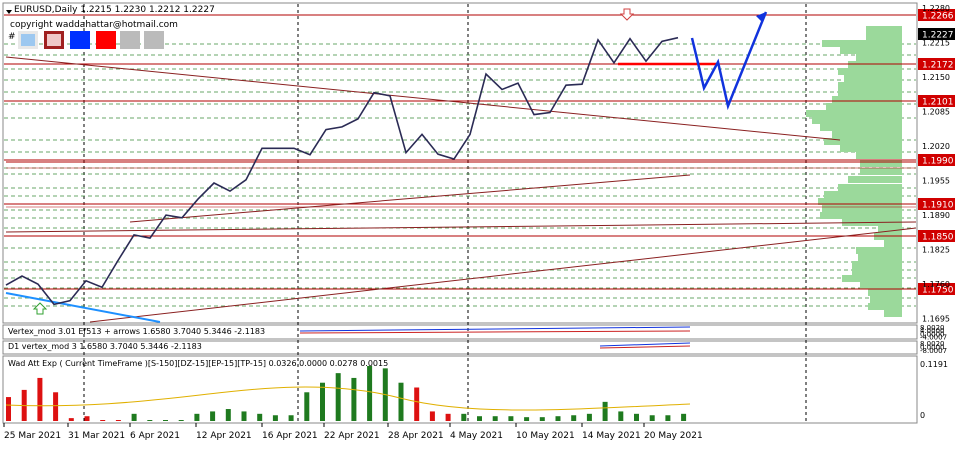 Image resolution: width=960 pixels, height=452 pixels. I want to click on color-swatch-red, so click(106, 40).